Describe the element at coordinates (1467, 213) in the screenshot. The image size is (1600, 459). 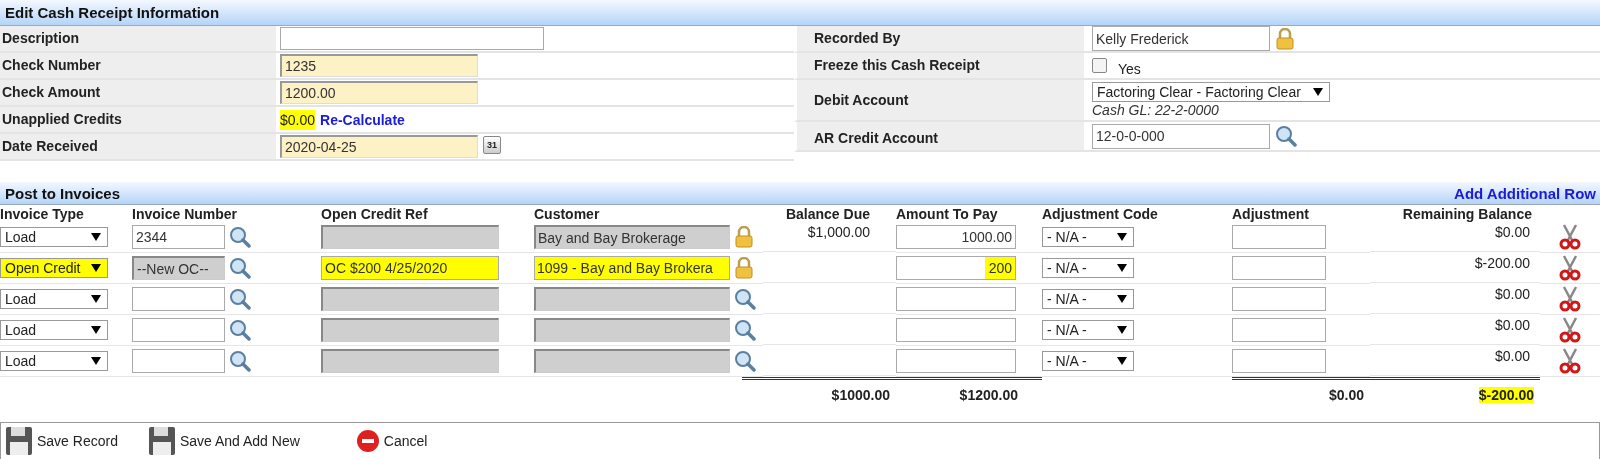
I see `column-header: Remaining Balance` at that location.